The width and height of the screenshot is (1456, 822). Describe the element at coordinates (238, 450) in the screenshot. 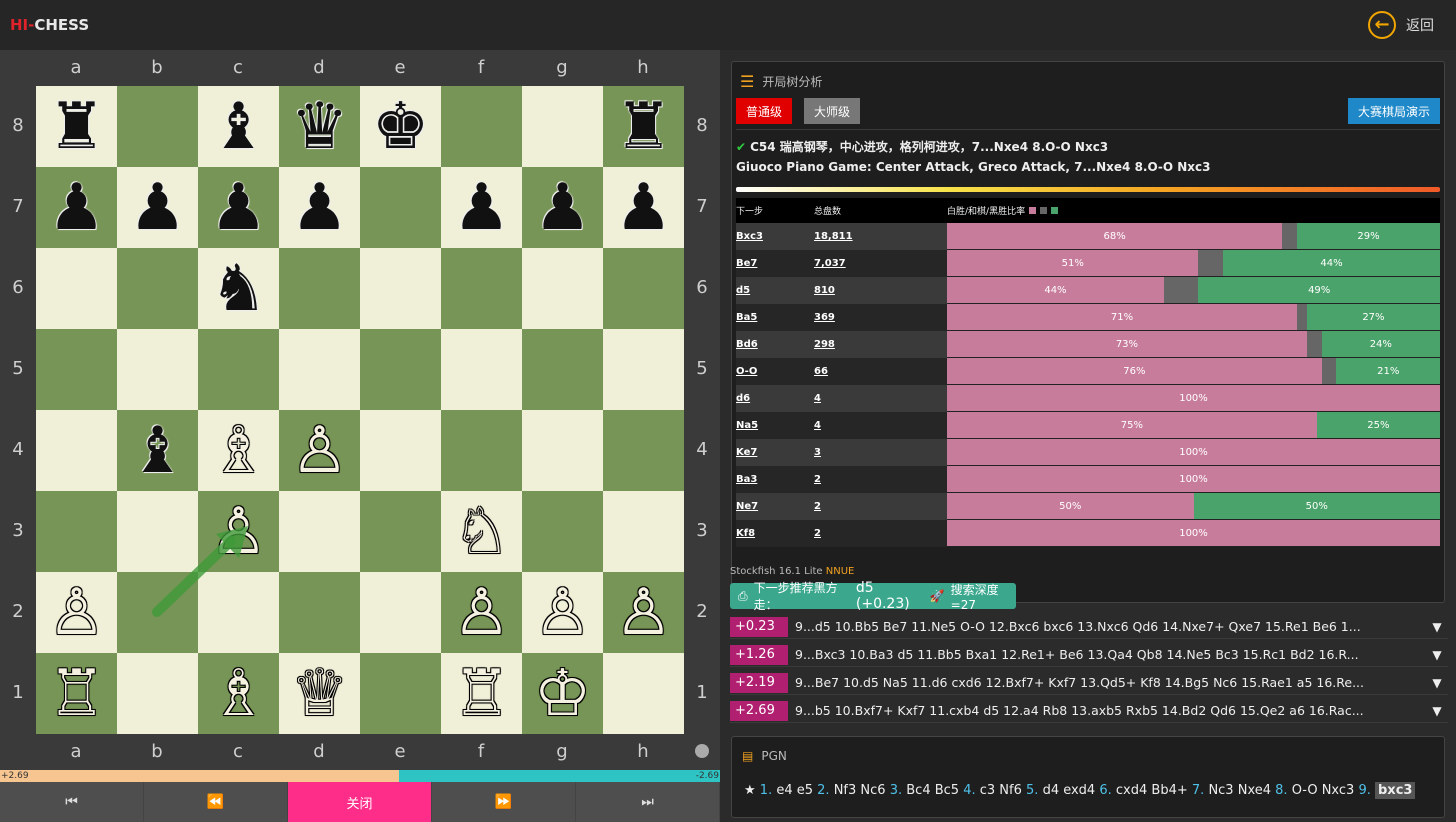

I see `square-c4: ♗` at that location.